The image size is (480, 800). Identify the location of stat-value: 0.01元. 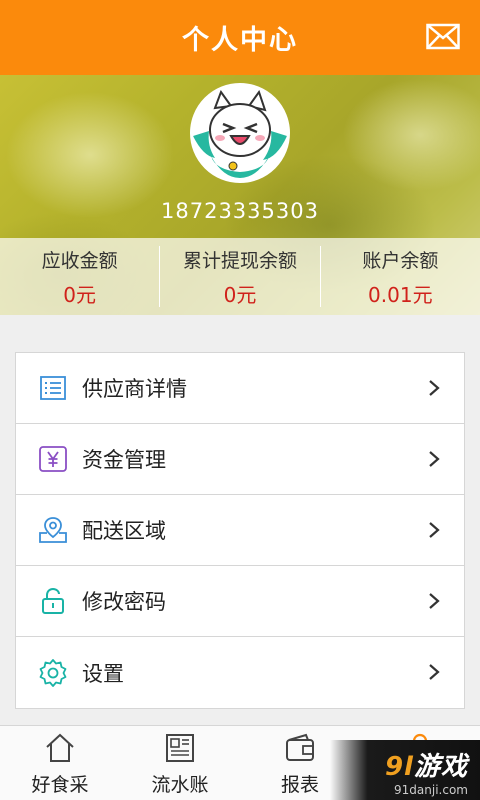
(400, 294).